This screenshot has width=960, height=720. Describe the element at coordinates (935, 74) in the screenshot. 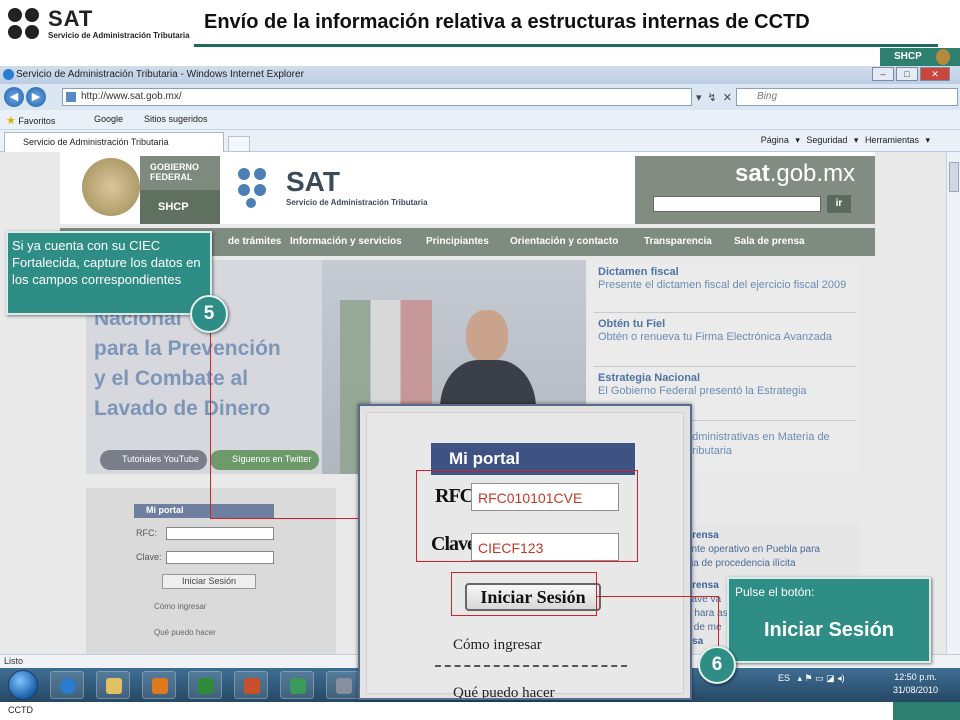

I see `close-icon: ✕` at that location.